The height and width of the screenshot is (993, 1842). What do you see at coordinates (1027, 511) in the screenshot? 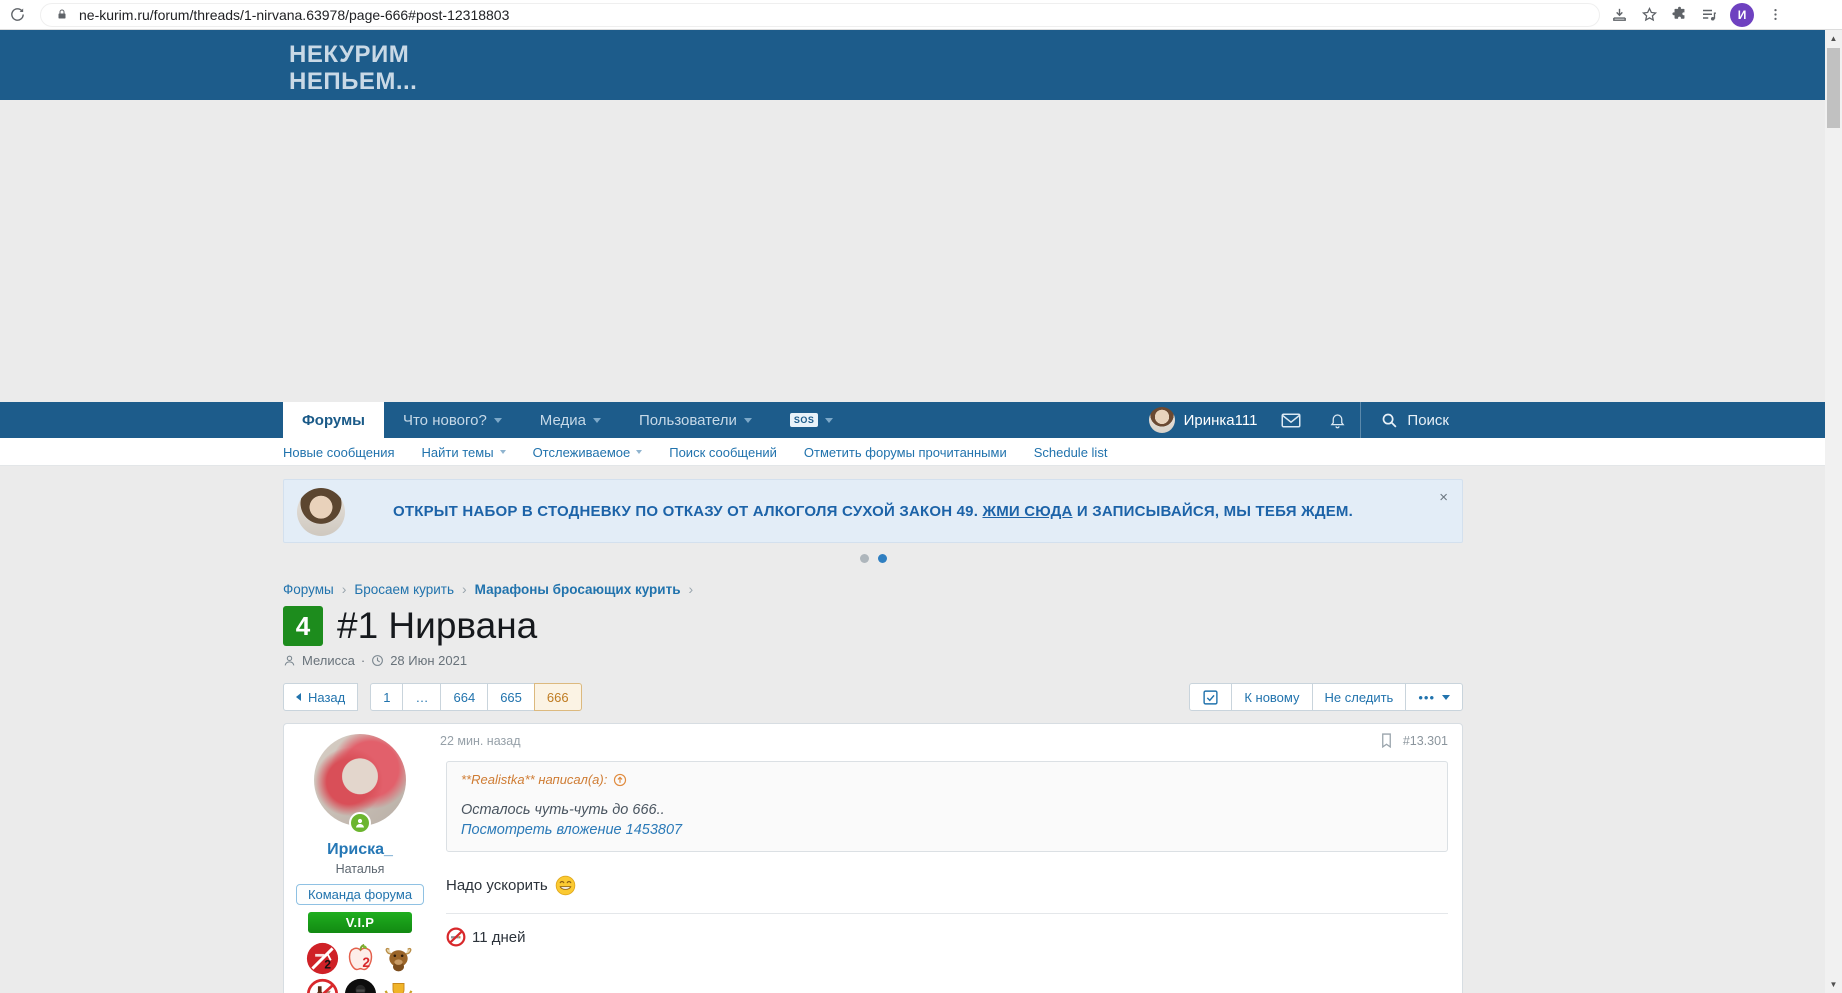
I see `banner-link: ЖМИ СЮДА` at bounding box center [1027, 511].